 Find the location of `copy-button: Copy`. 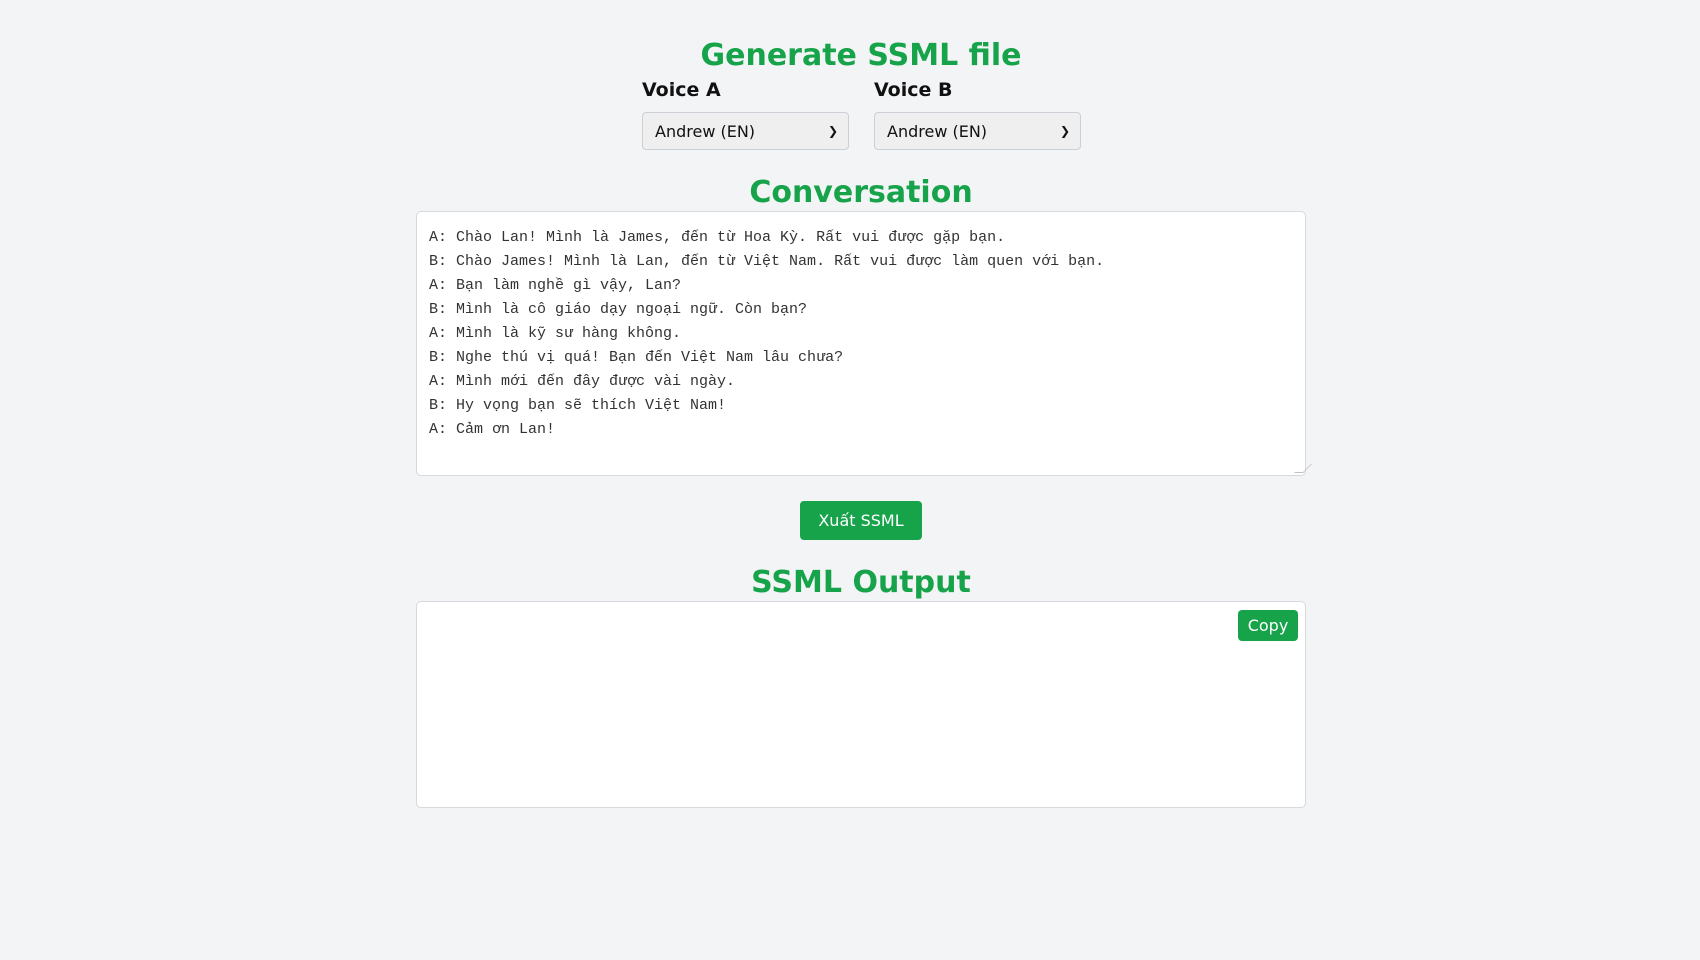

copy-button: Copy is located at coordinates (1268, 625).